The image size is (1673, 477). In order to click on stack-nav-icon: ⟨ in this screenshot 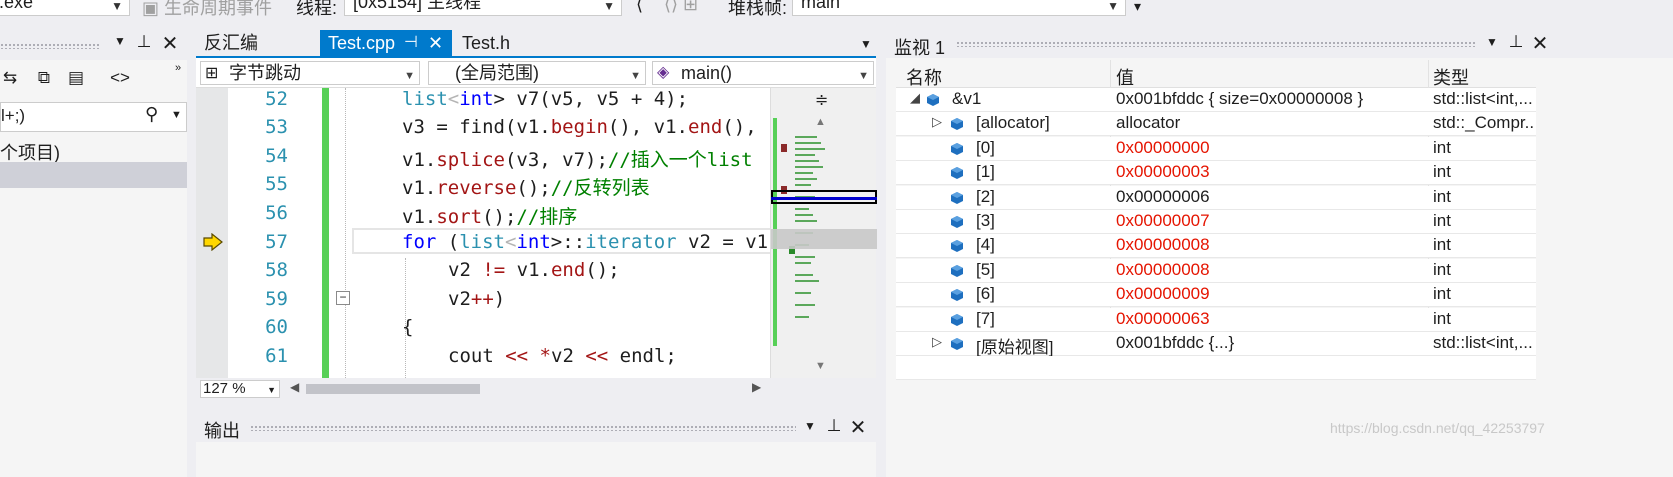, I will do `click(639, 7)`.